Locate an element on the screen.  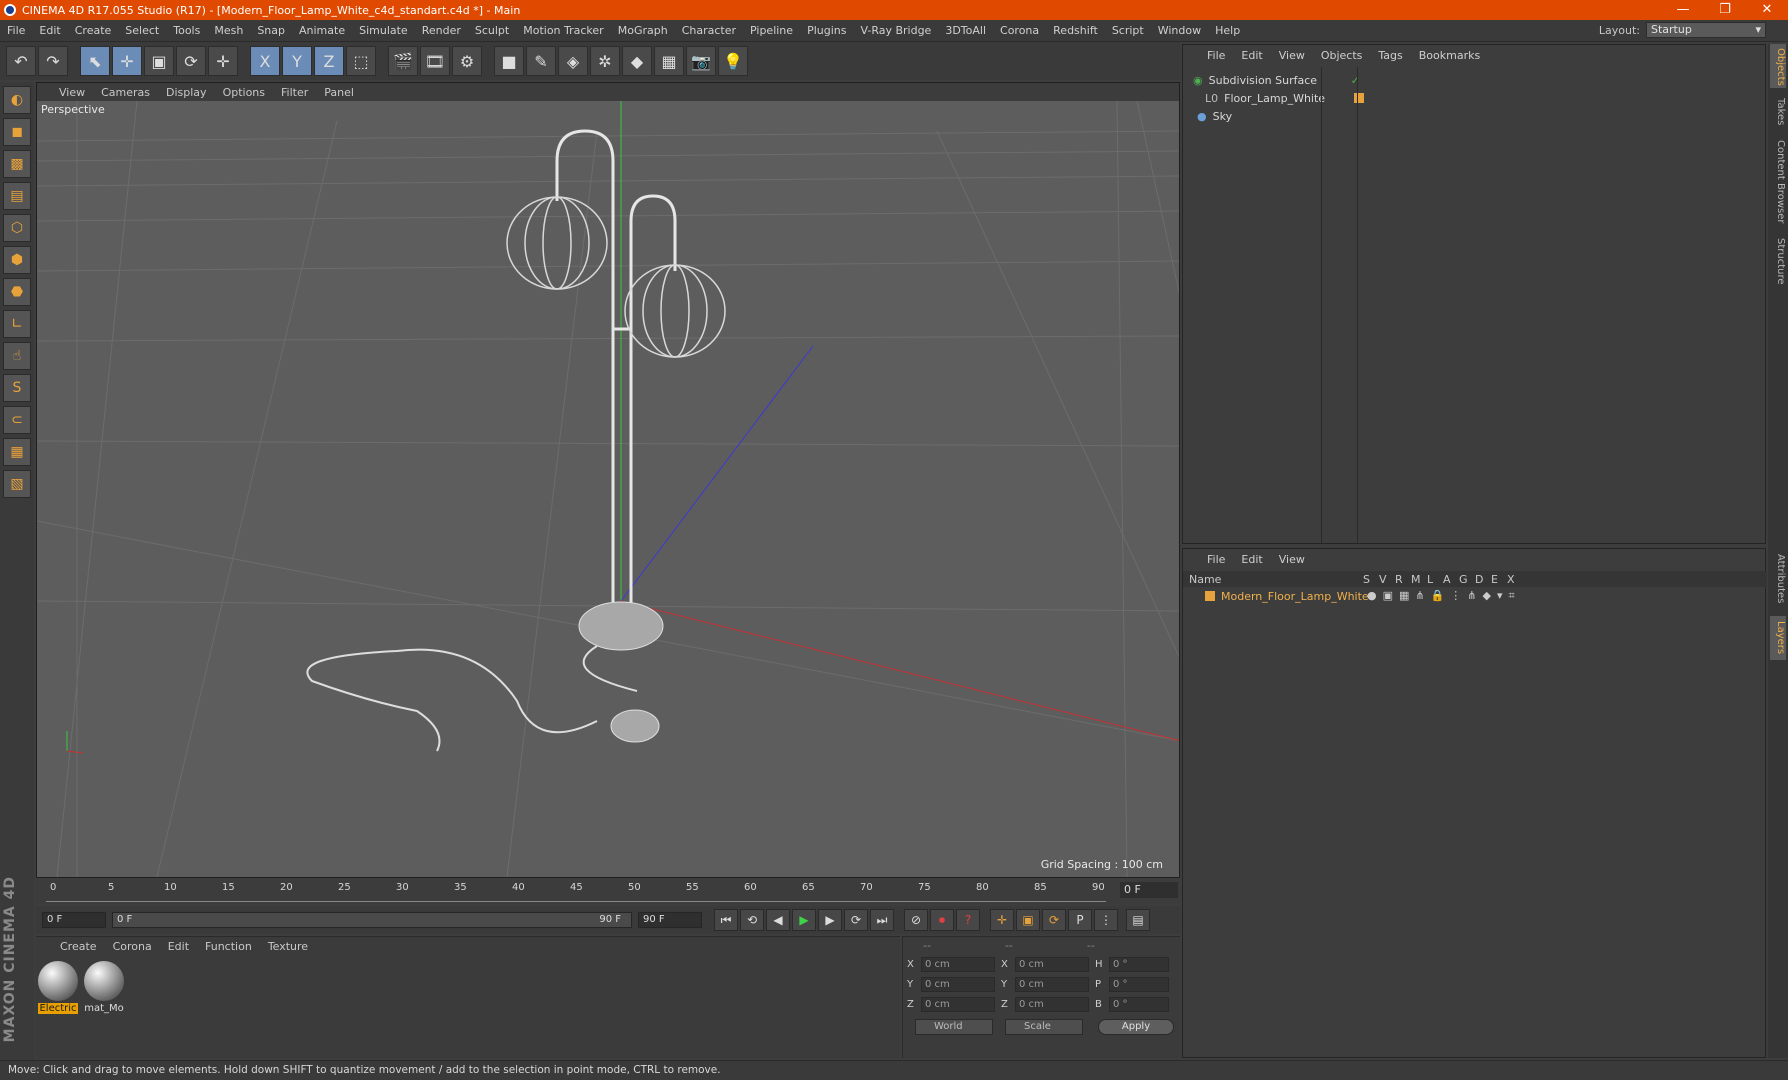
play-button: ▶ is located at coordinates (804, 920).